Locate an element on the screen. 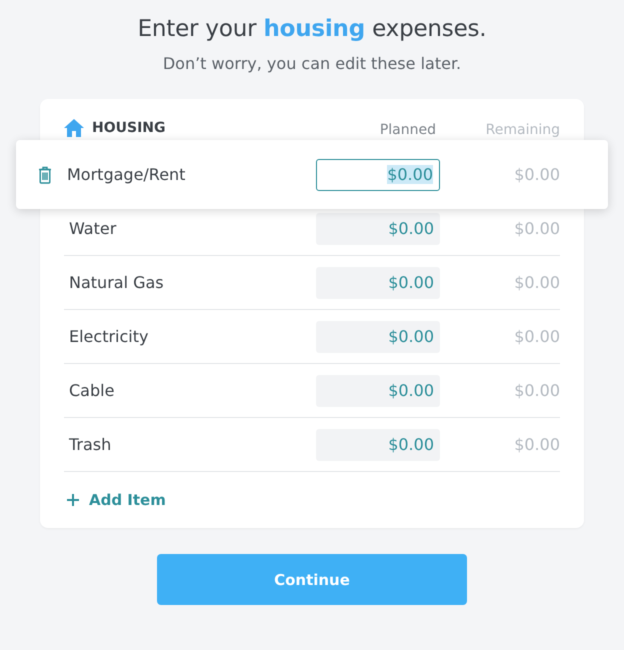 This screenshot has width=624, height=650. item-name: Electricity is located at coordinates (109, 336).